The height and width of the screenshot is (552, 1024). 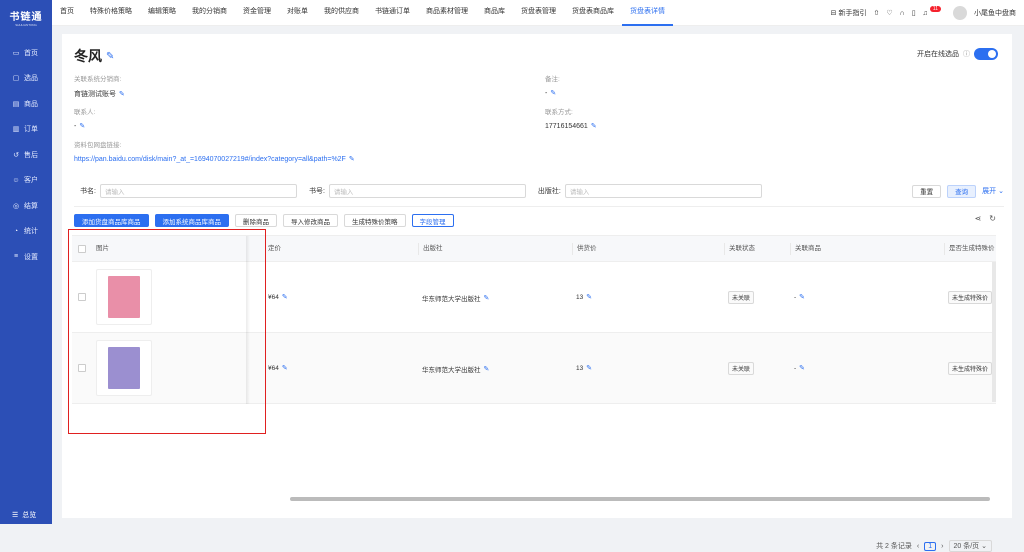 I want to click on distributor-text: 育链测试账号, so click(x=95, y=94).